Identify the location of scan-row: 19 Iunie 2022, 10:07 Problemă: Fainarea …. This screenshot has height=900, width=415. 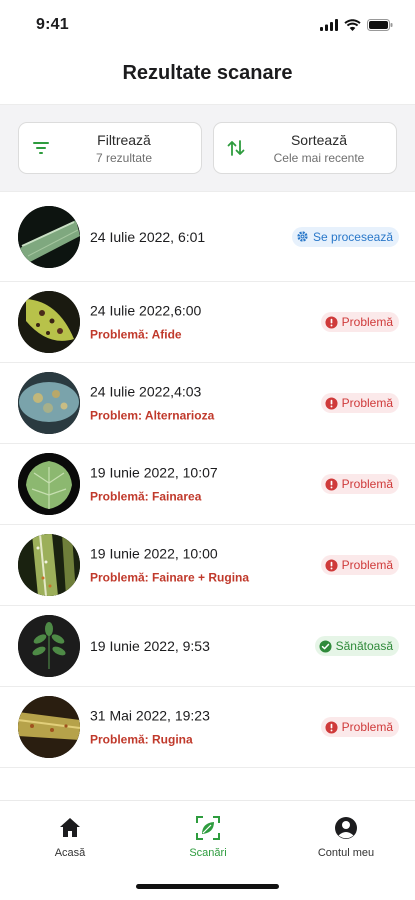
(207, 484).